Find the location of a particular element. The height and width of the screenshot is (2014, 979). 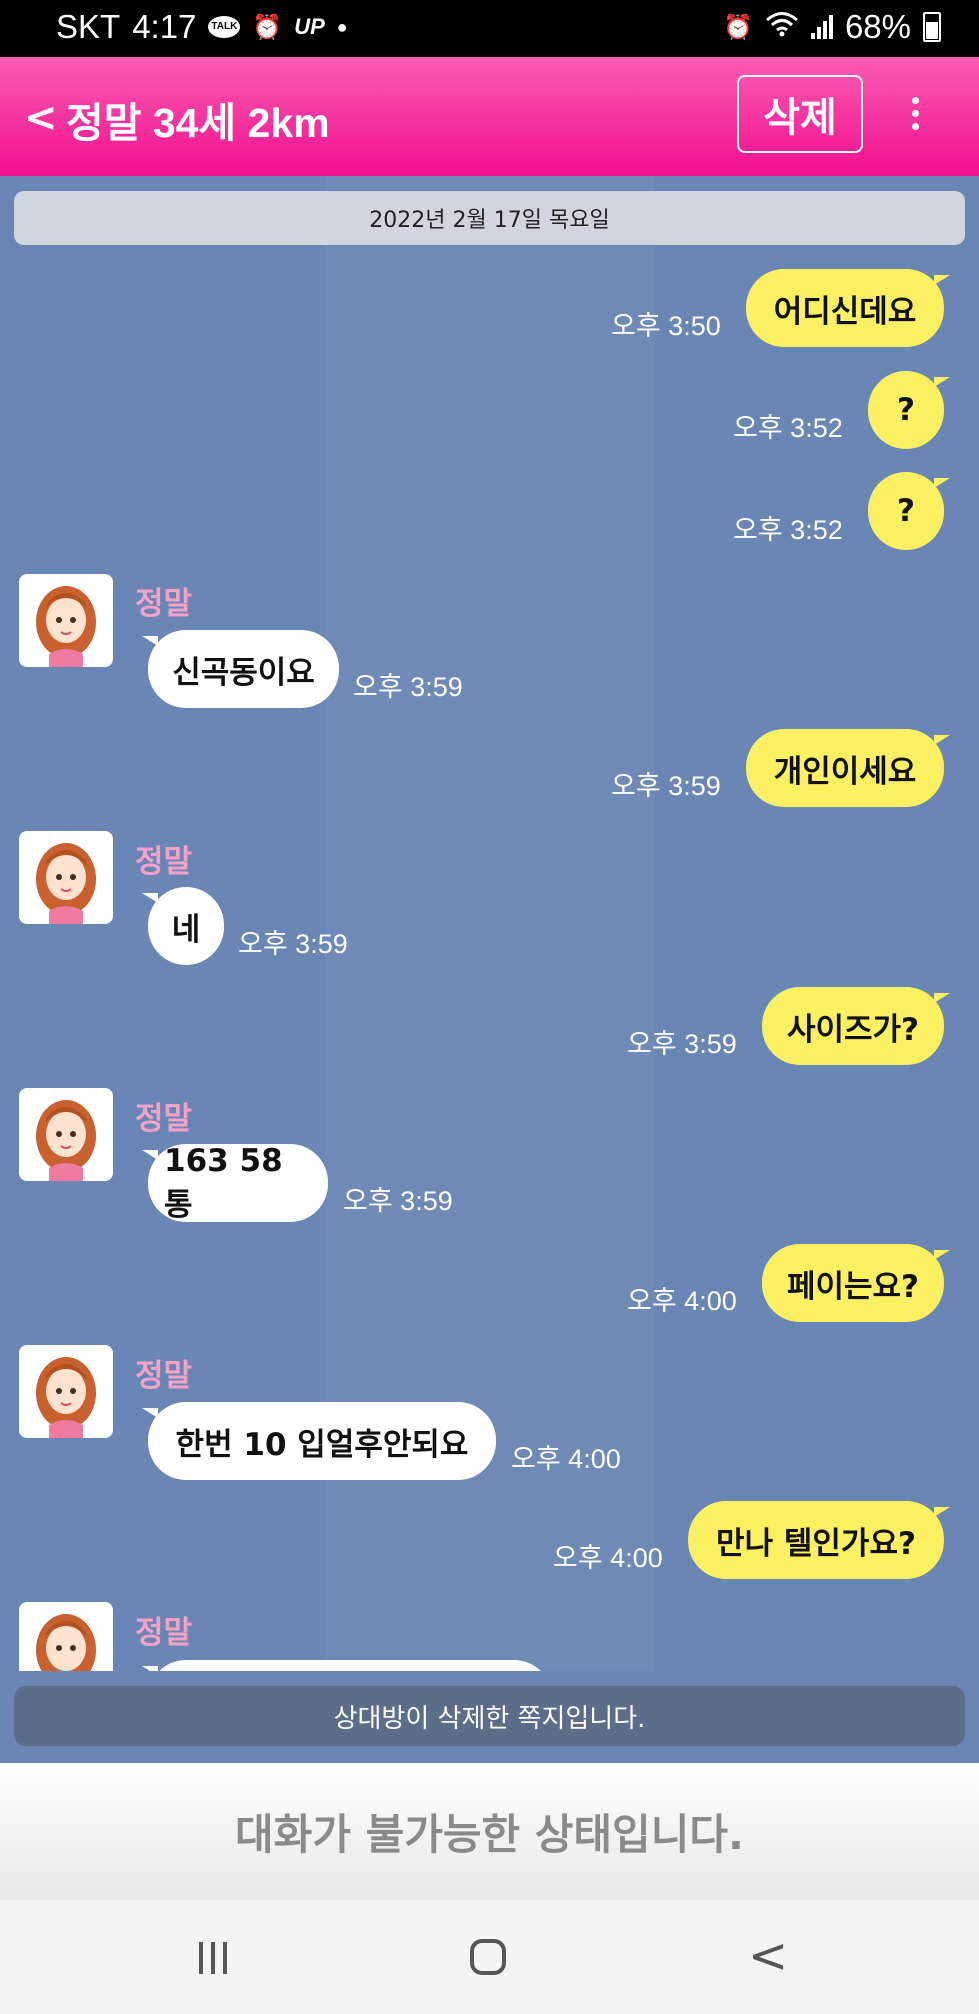

system-nav-bar: < is located at coordinates (489, 1957).